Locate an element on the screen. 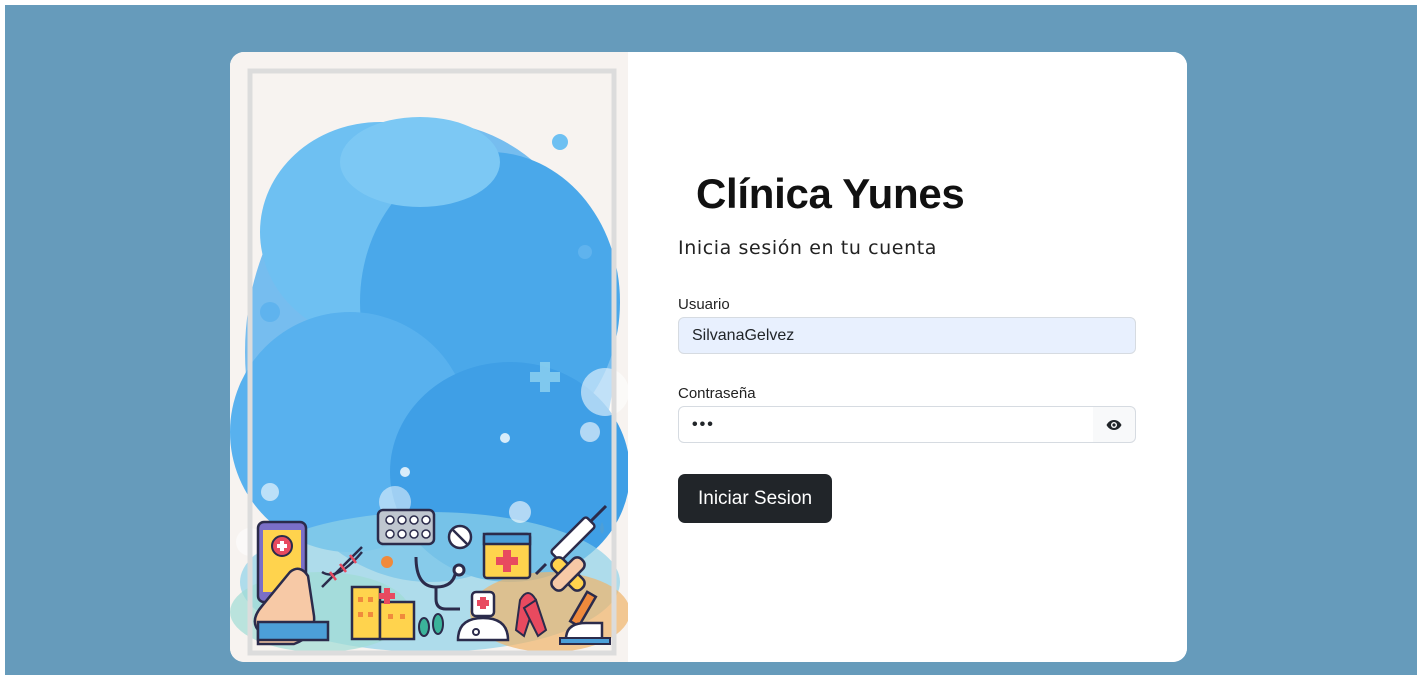  toggle-password-visibility-button is located at coordinates (1114, 424).